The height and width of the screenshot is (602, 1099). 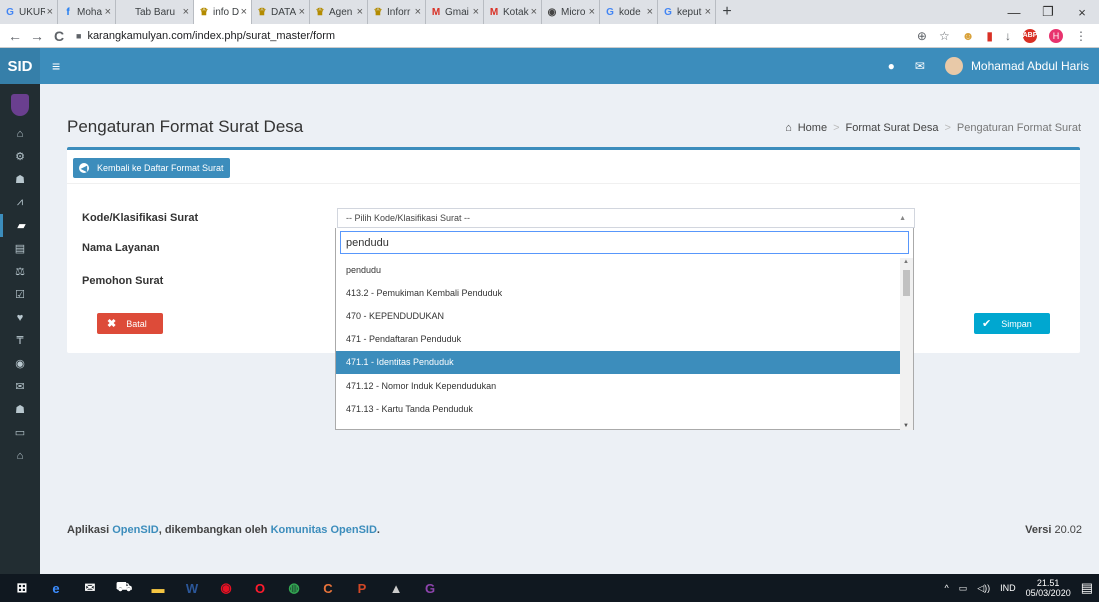 What do you see at coordinates (20, 317) in the screenshot?
I see `sidebar-item-aid-icon: ♥` at bounding box center [20, 317].